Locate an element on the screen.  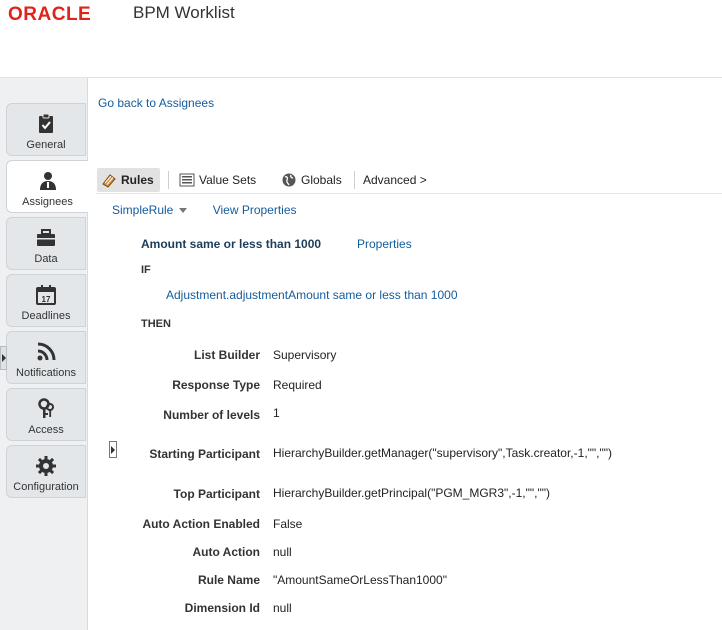
oracle-logo: ORACLE is located at coordinates (50, 14).